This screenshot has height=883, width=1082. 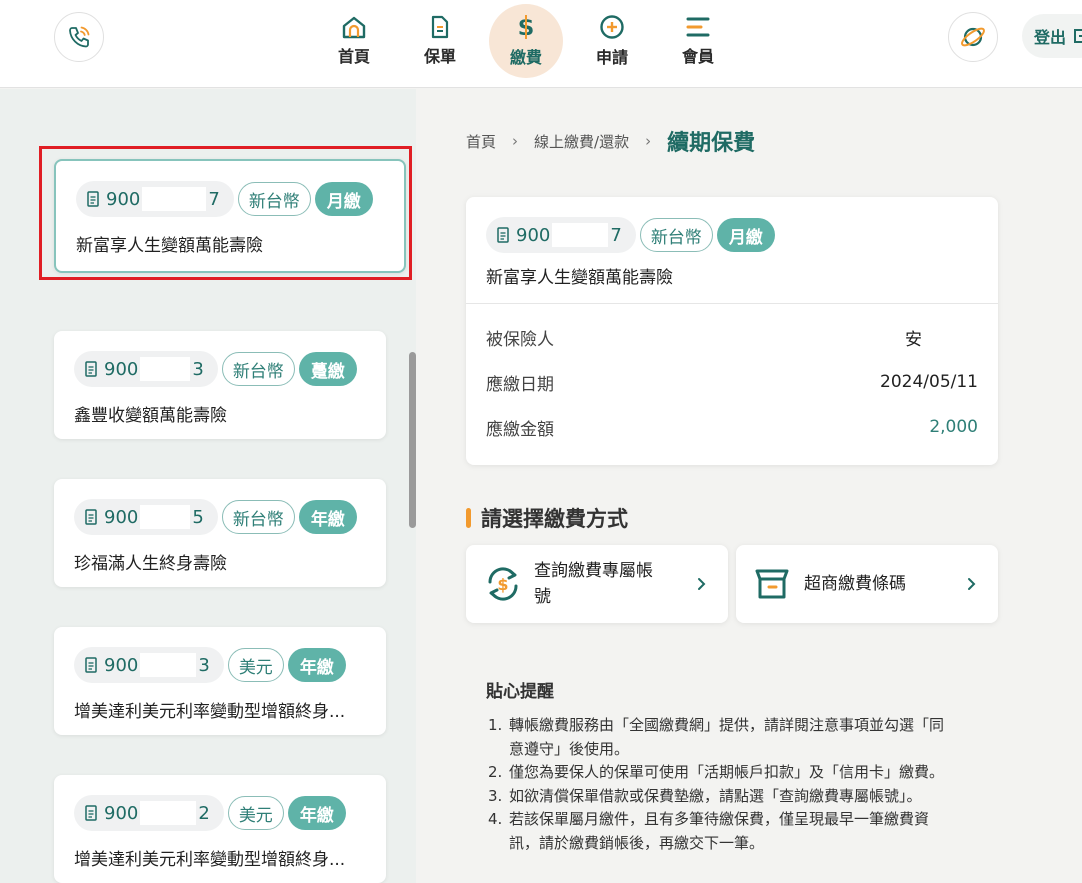 I want to click on policy-card: 900 3 新台幣 躉繳 鑫豐收變額萬能壽險, so click(x=220, y=385).